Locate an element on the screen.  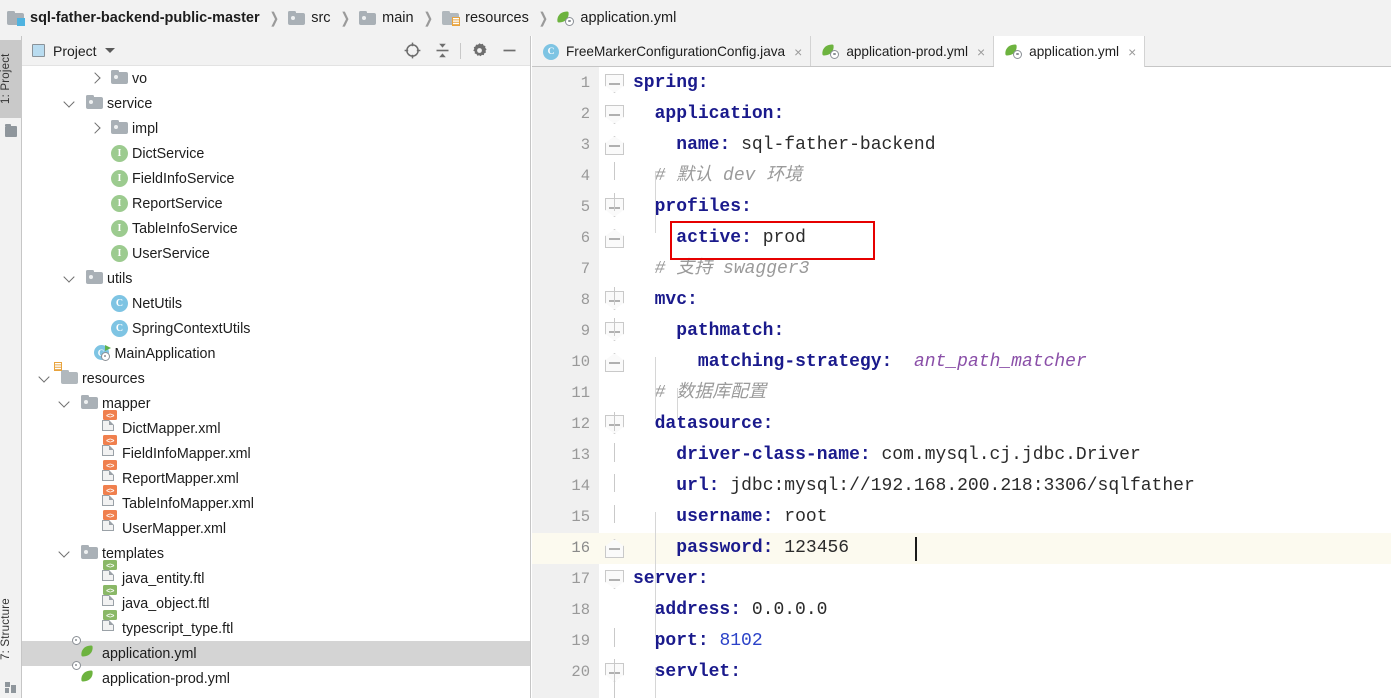
editor-tab-application-yml: application.yml × is located at coordinates (1070, 51).